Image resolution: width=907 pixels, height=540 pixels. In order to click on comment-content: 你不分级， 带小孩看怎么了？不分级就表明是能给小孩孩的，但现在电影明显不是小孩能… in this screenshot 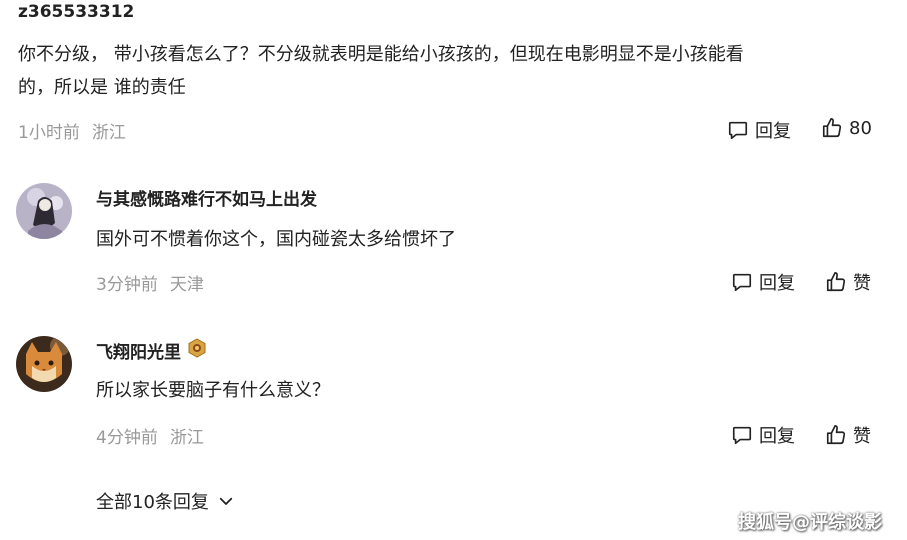, I will do `click(458, 71)`.